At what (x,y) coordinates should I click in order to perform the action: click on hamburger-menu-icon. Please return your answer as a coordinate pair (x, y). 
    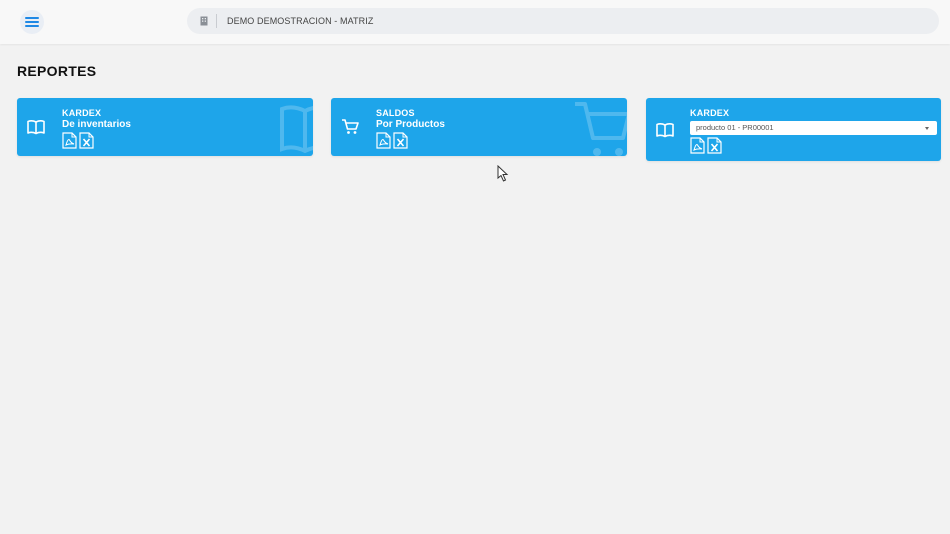
    Looking at the image, I should click on (32, 22).